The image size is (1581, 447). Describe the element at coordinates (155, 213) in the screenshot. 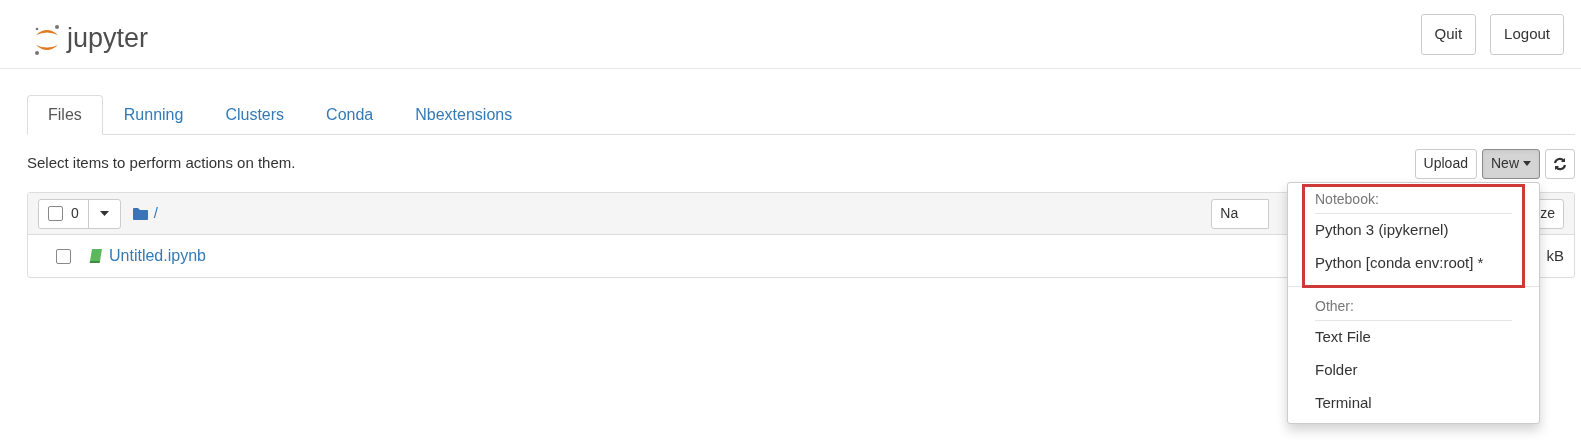

I see `path-text: /` at that location.